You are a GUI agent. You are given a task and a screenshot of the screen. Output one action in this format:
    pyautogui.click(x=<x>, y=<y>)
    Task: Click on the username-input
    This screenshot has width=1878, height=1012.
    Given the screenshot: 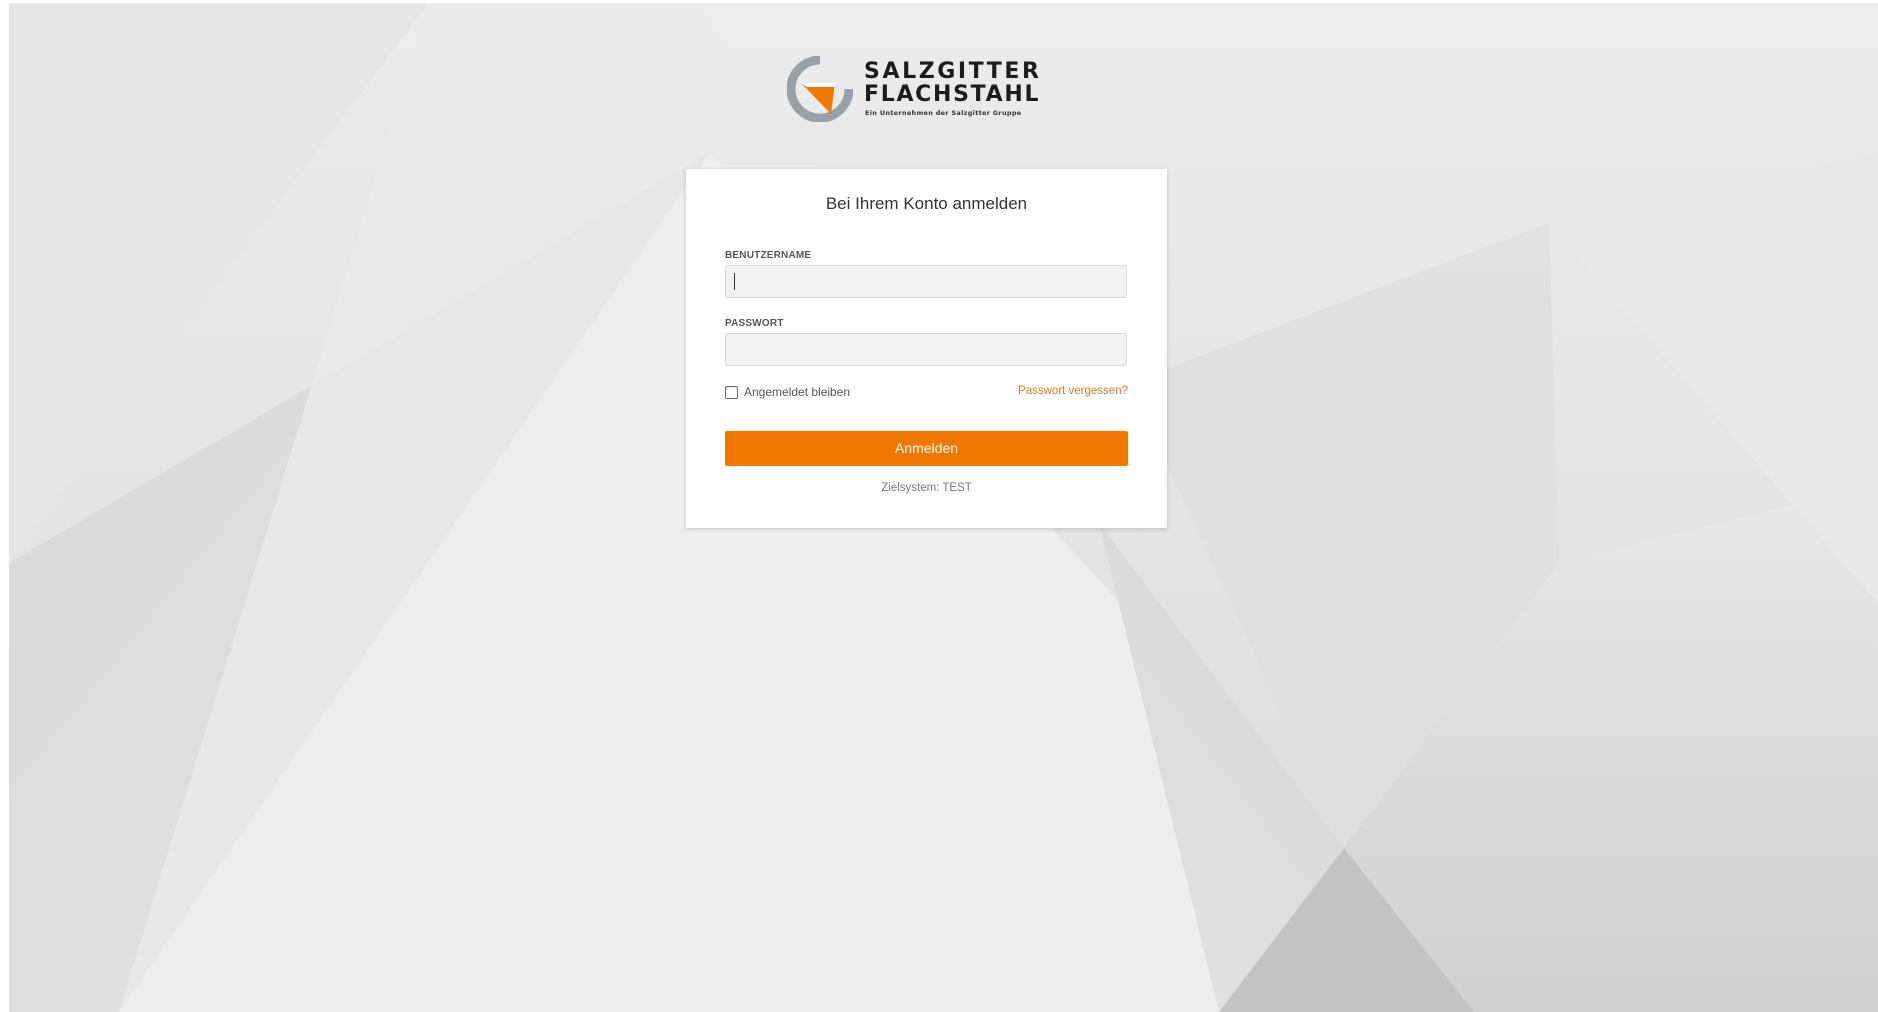 What is the action you would take?
    pyautogui.click(x=926, y=281)
    